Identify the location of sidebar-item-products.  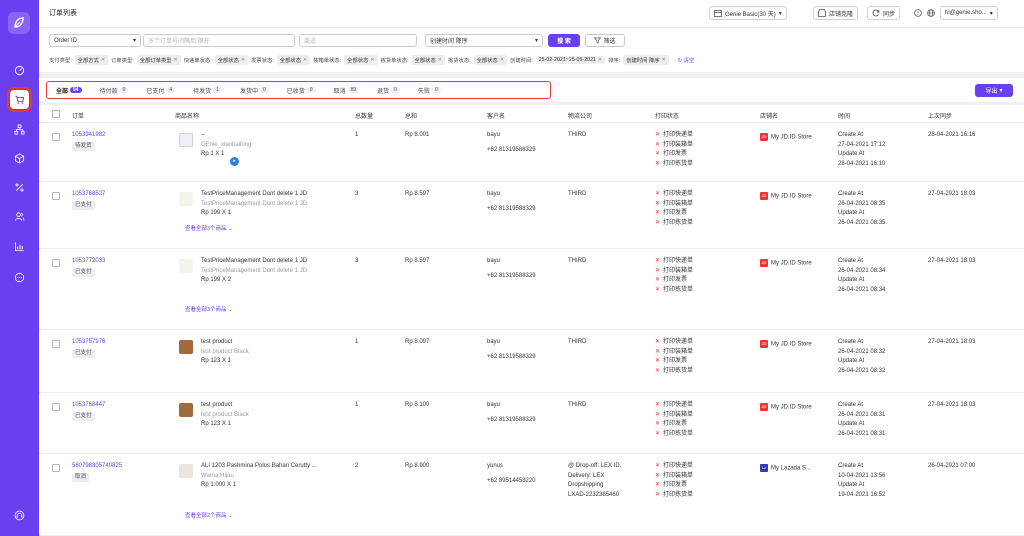
(19, 158).